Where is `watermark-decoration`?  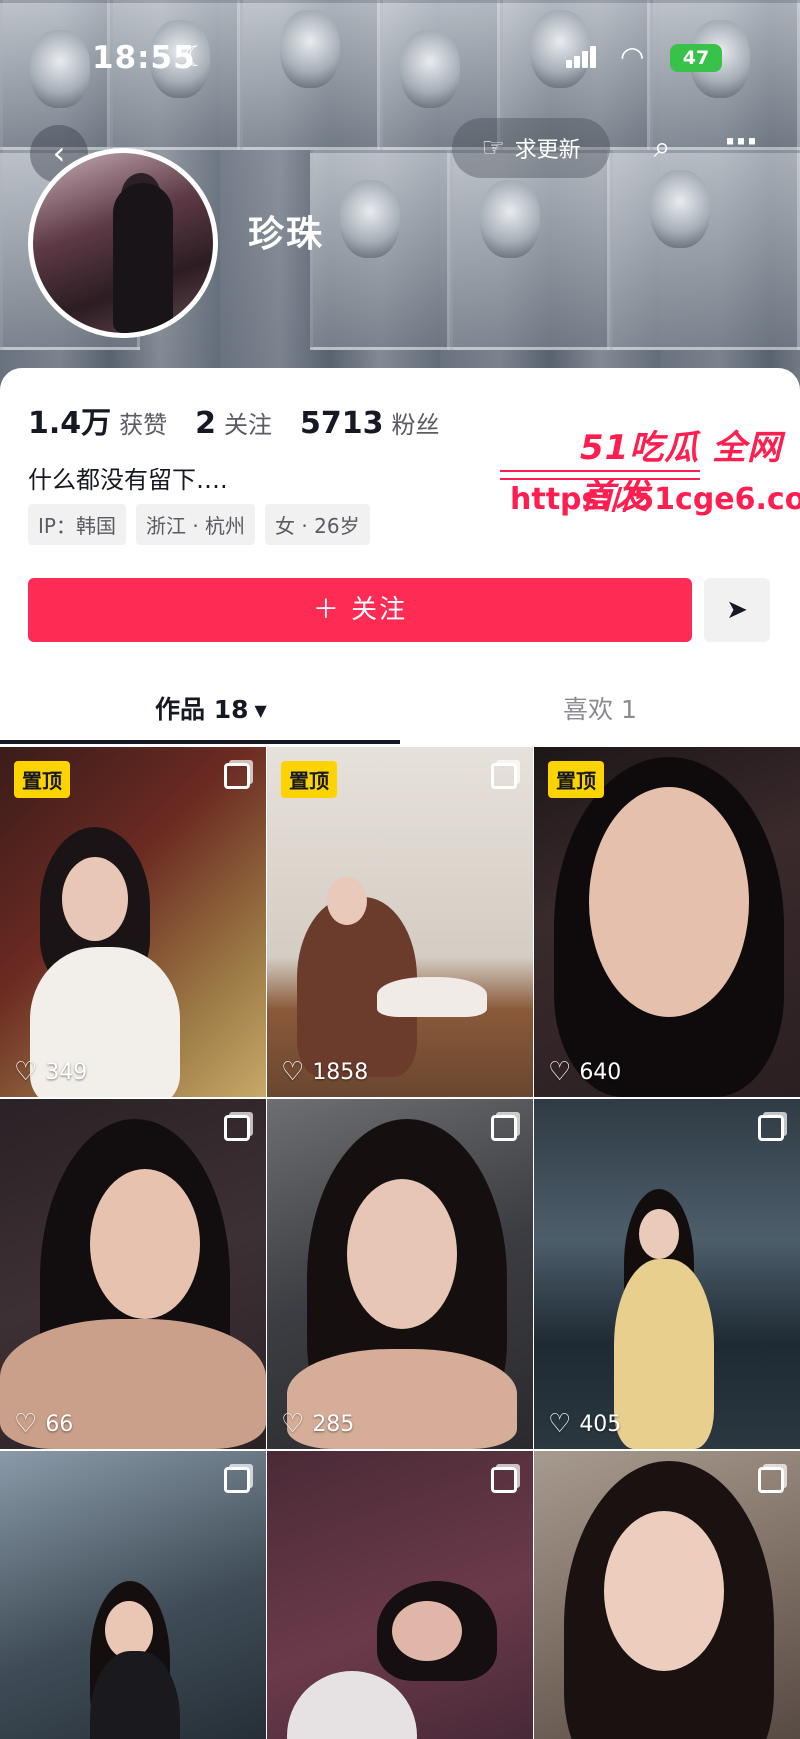
watermark-decoration is located at coordinates (600, 475).